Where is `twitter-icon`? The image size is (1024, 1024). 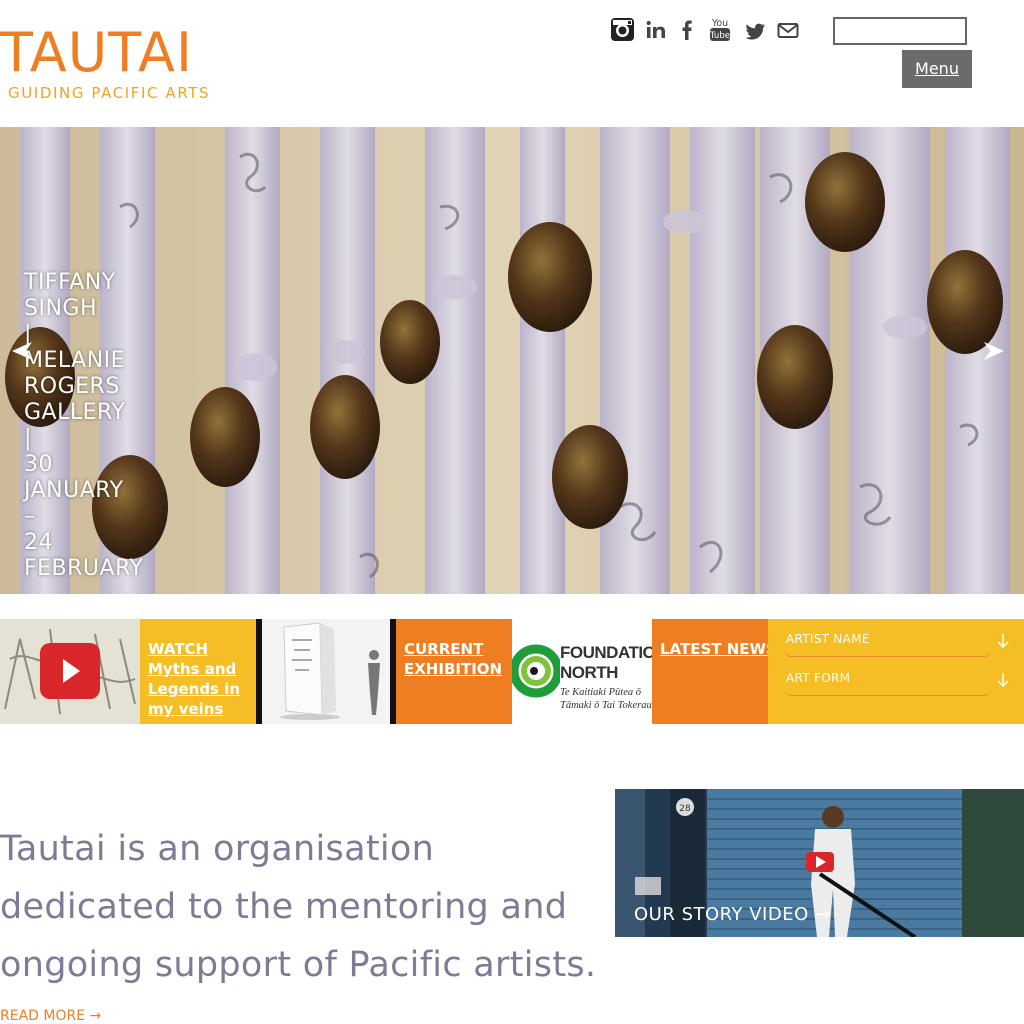 twitter-icon is located at coordinates (755, 30).